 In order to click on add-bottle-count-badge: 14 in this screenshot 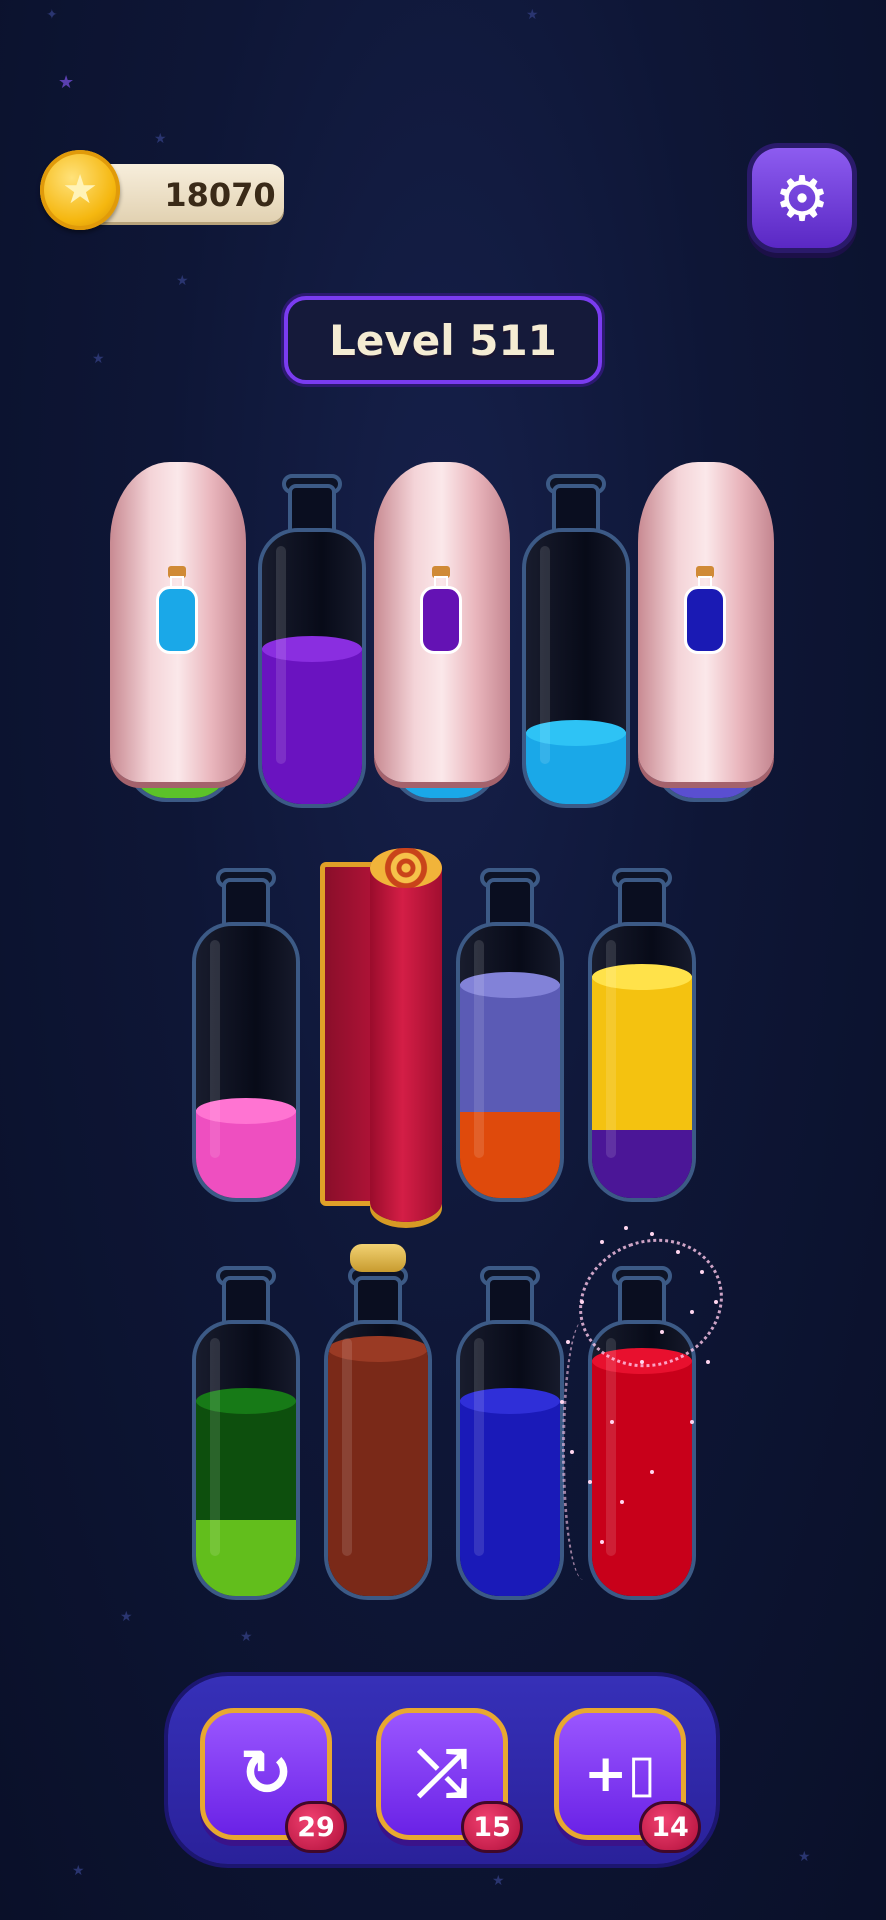, I will do `click(670, 1827)`.